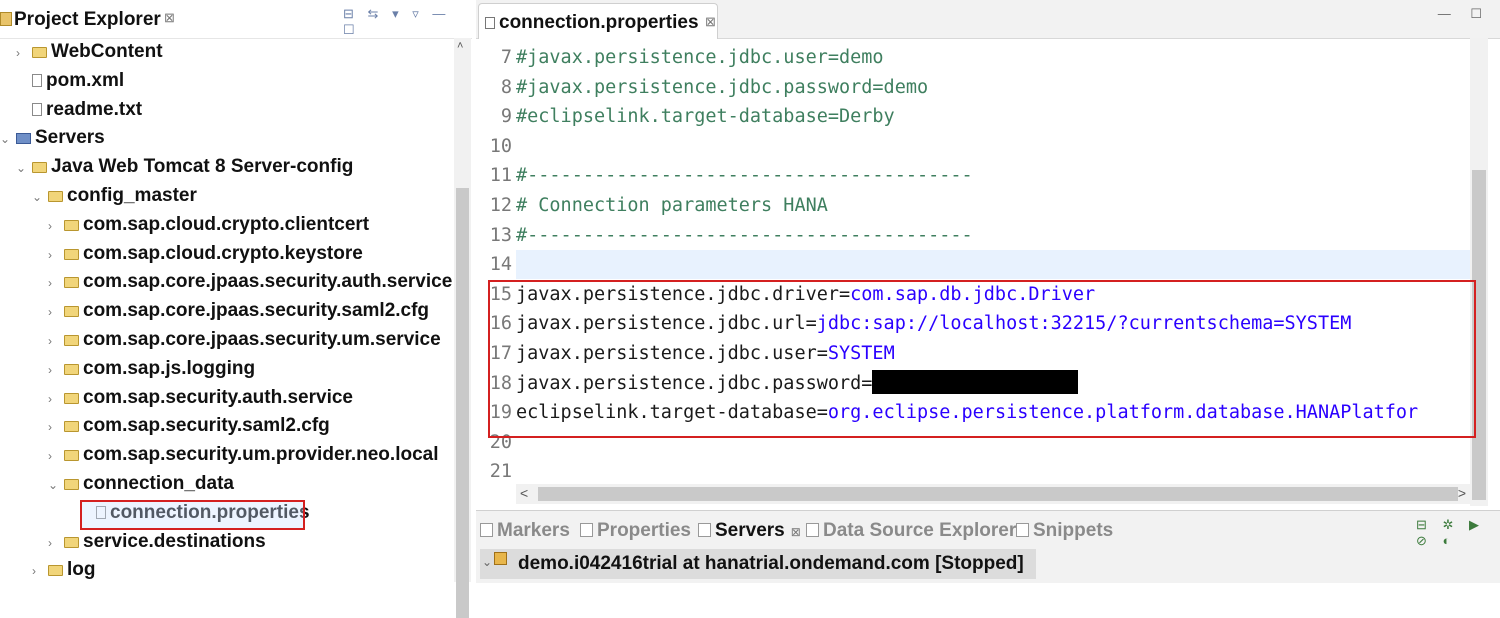 The height and width of the screenshot is (618, 1500). What do you see at coordinates (70, 81) in the screenshot?
I see `tree-item: pom.xml` at bounding box center [70, 81].